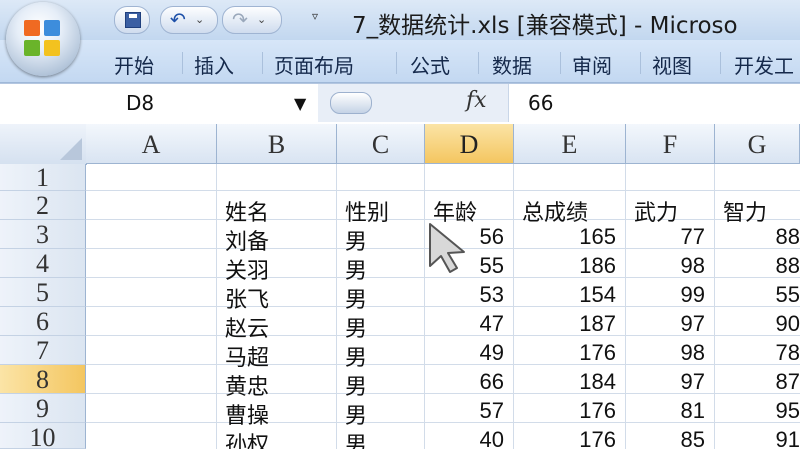 This screenshot has width=800, height=449. What do you see at coordinates (570, 209) in the screenshot?
I see `cell-e2: 总成绩` at bounding box center [570, 209].